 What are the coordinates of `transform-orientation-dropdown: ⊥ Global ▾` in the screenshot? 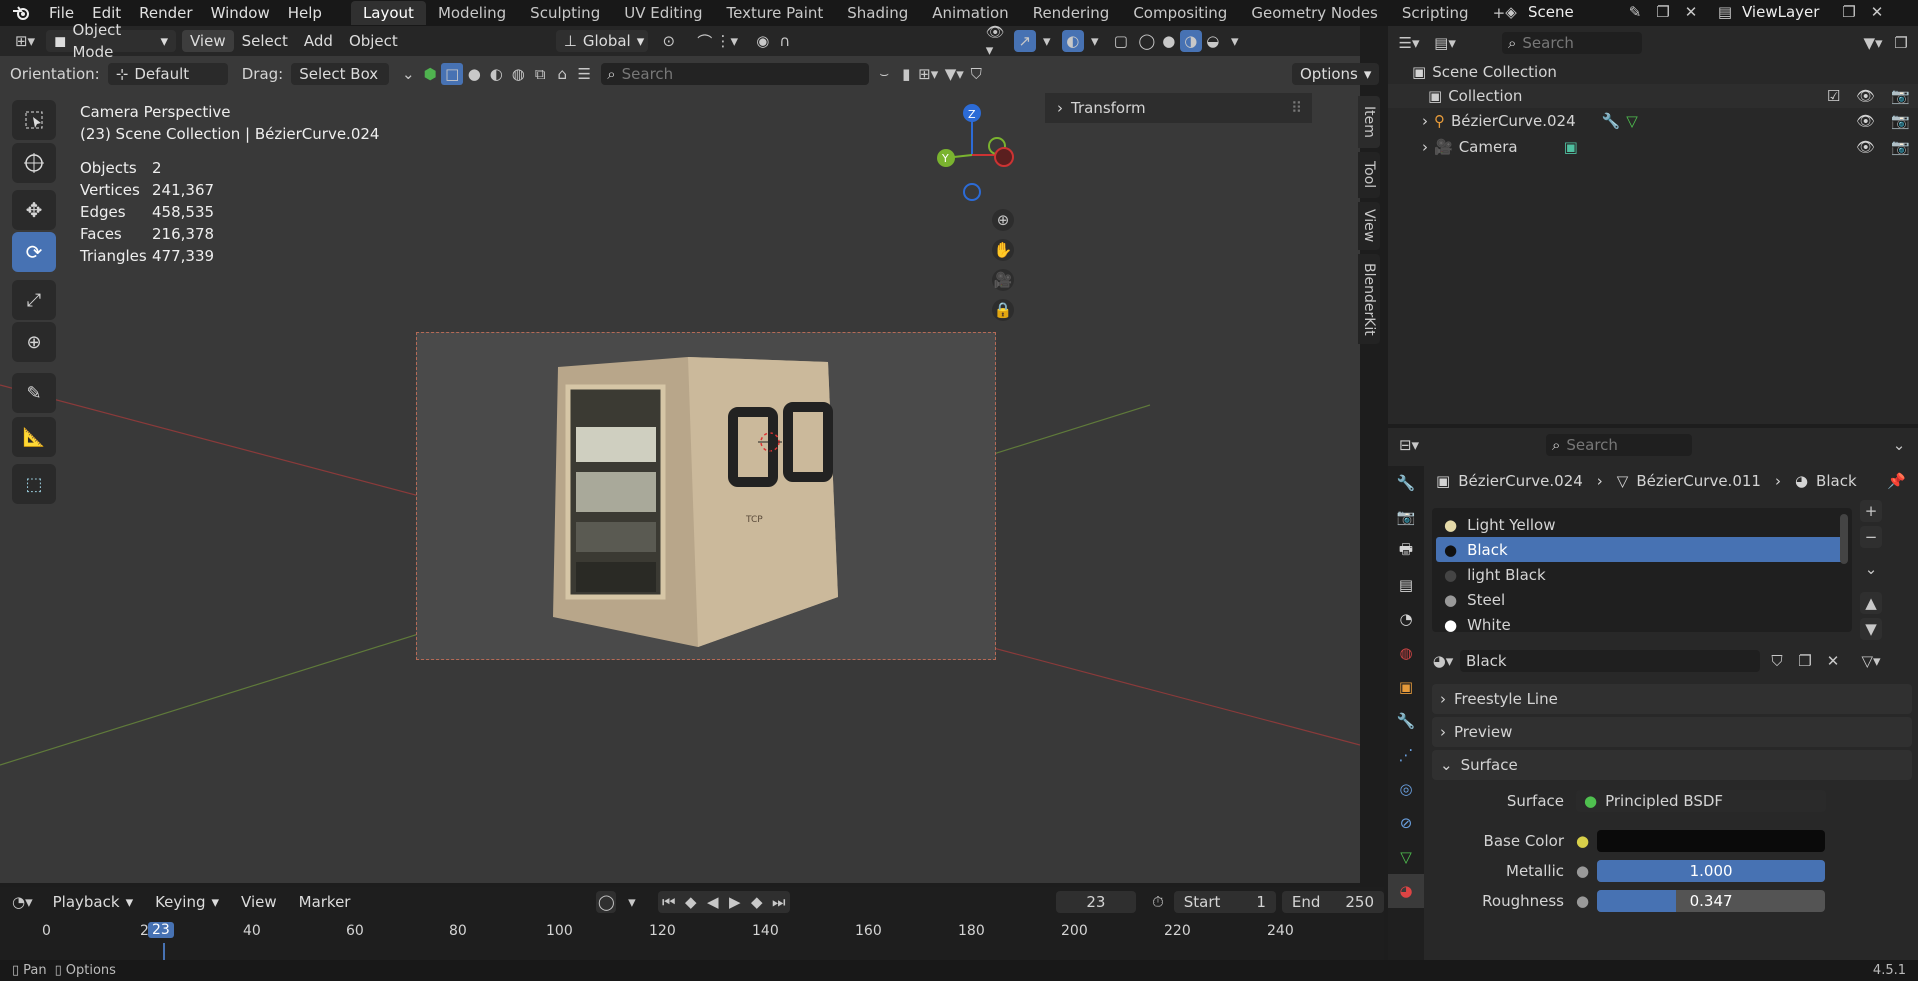 It's located at (601, 41).